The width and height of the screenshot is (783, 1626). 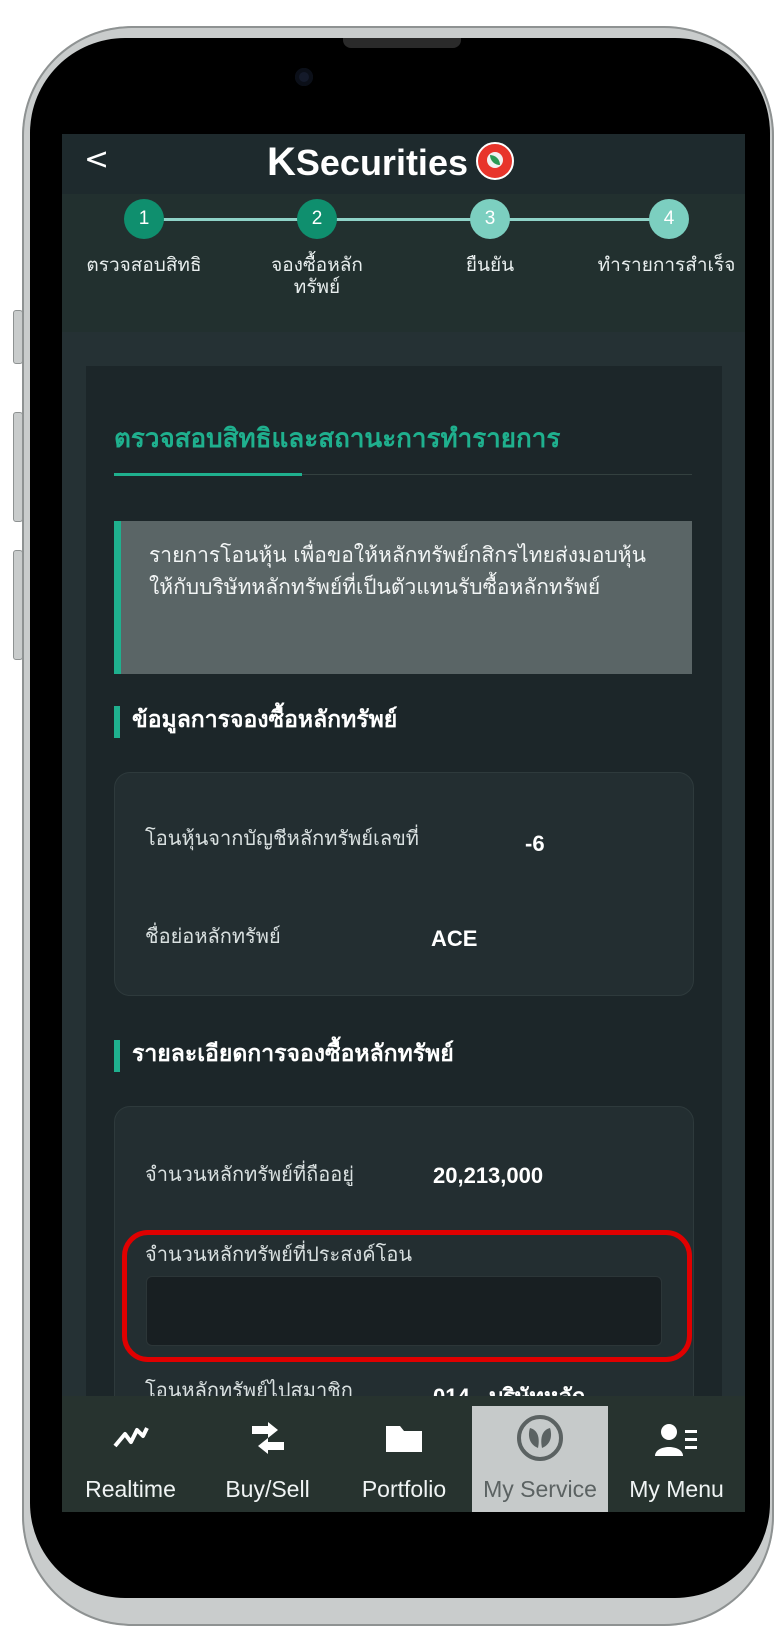 What do you see at coordinates (96, 159) in the screenshot?
I see `back-button: <` at bounding box center [96, 159].